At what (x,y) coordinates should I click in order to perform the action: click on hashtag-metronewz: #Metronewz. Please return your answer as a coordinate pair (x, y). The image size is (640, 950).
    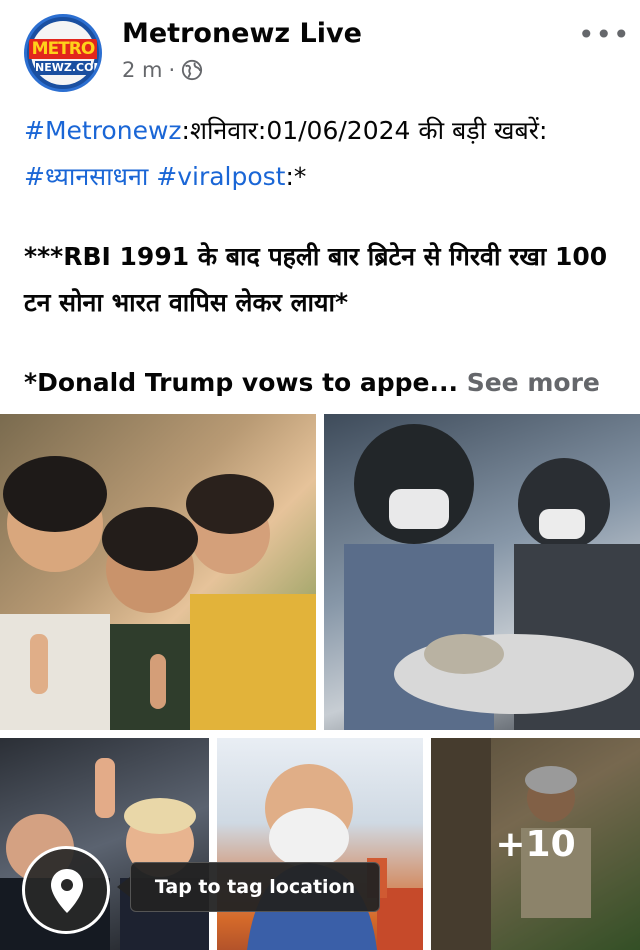
    Looking at the image, I should click on (103, 130).